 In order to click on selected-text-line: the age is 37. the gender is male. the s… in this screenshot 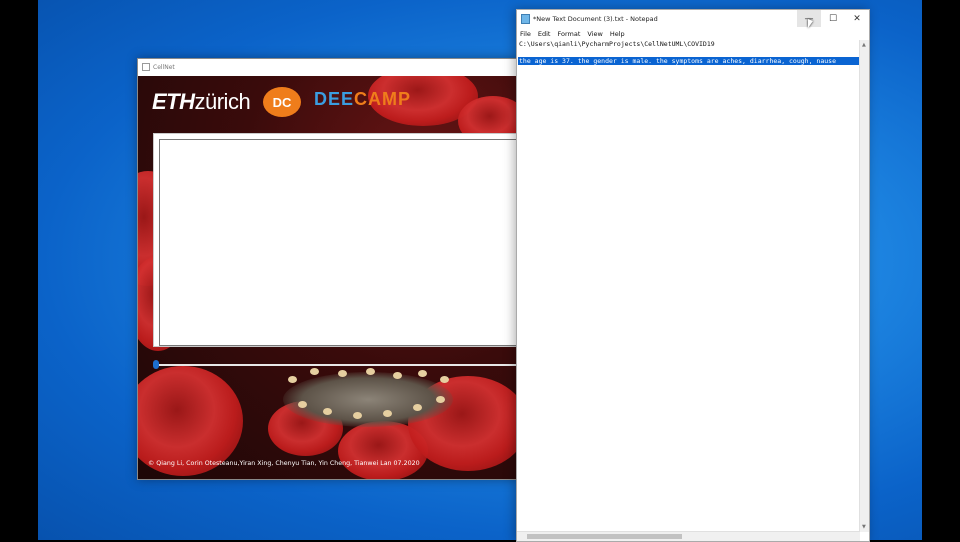, I will do `click(689, 61)`.